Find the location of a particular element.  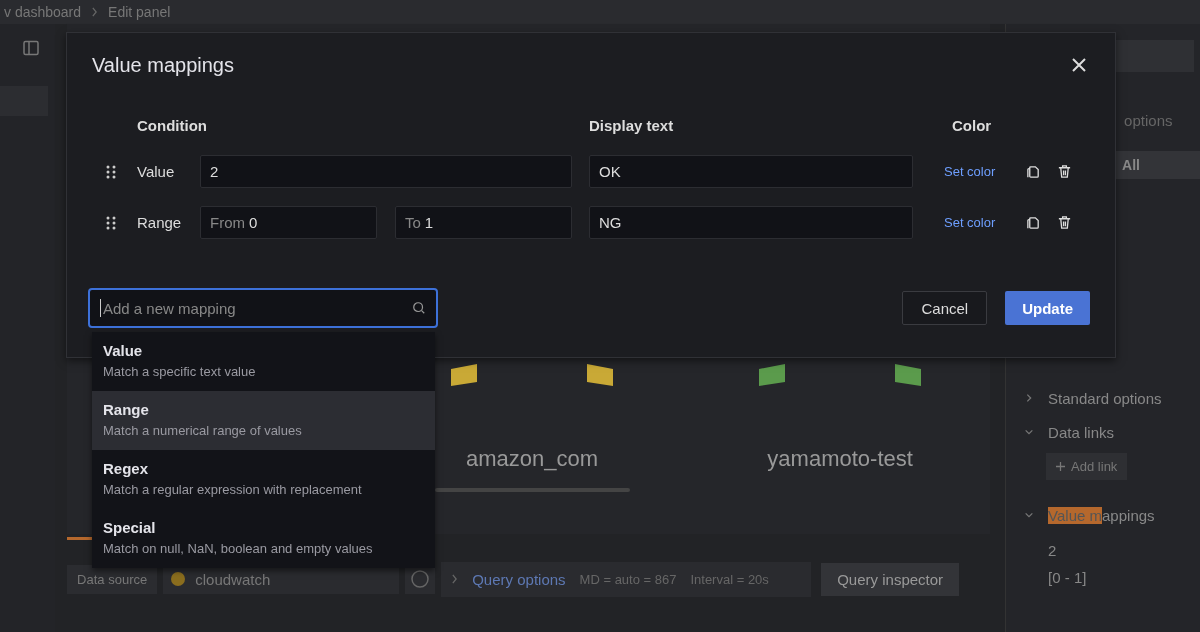

column-header: Color is located at coordinates (972, 125).